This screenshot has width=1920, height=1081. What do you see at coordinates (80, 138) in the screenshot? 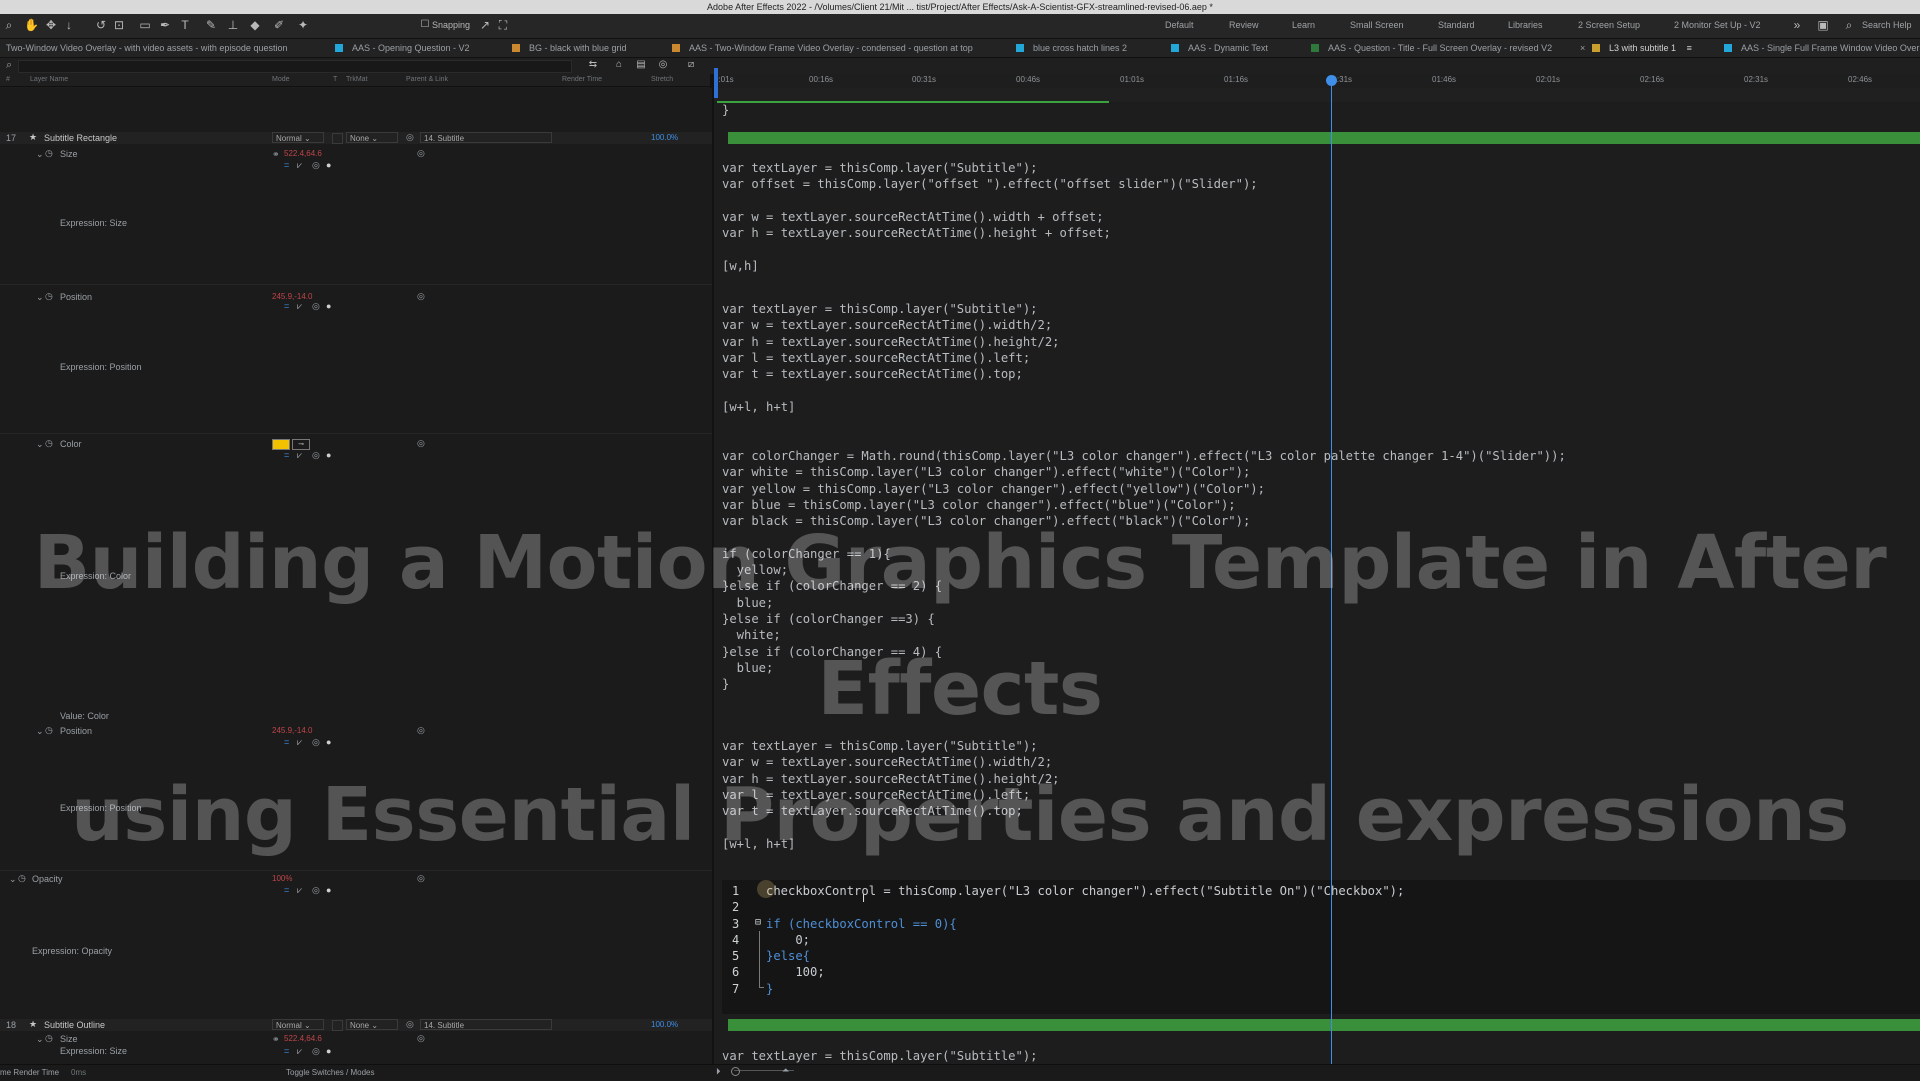
I see `layer-name: Subtitle Rectangle` at bounding box center [80, 138].